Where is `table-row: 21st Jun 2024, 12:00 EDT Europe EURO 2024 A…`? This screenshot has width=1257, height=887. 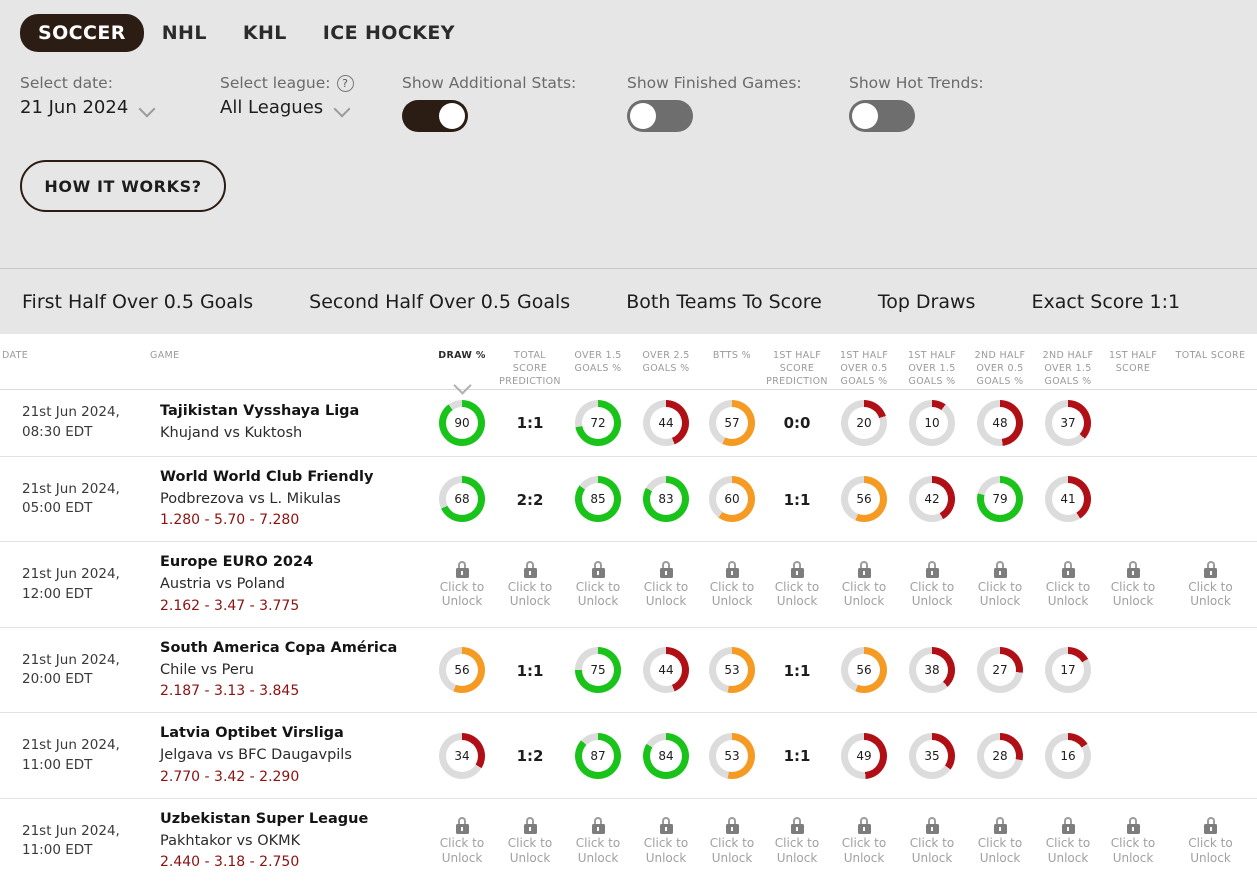 table-row: 21st Jun 2024, 12:00 EDT Europe EURO 2024 A… is located at coordinates (628, 584).